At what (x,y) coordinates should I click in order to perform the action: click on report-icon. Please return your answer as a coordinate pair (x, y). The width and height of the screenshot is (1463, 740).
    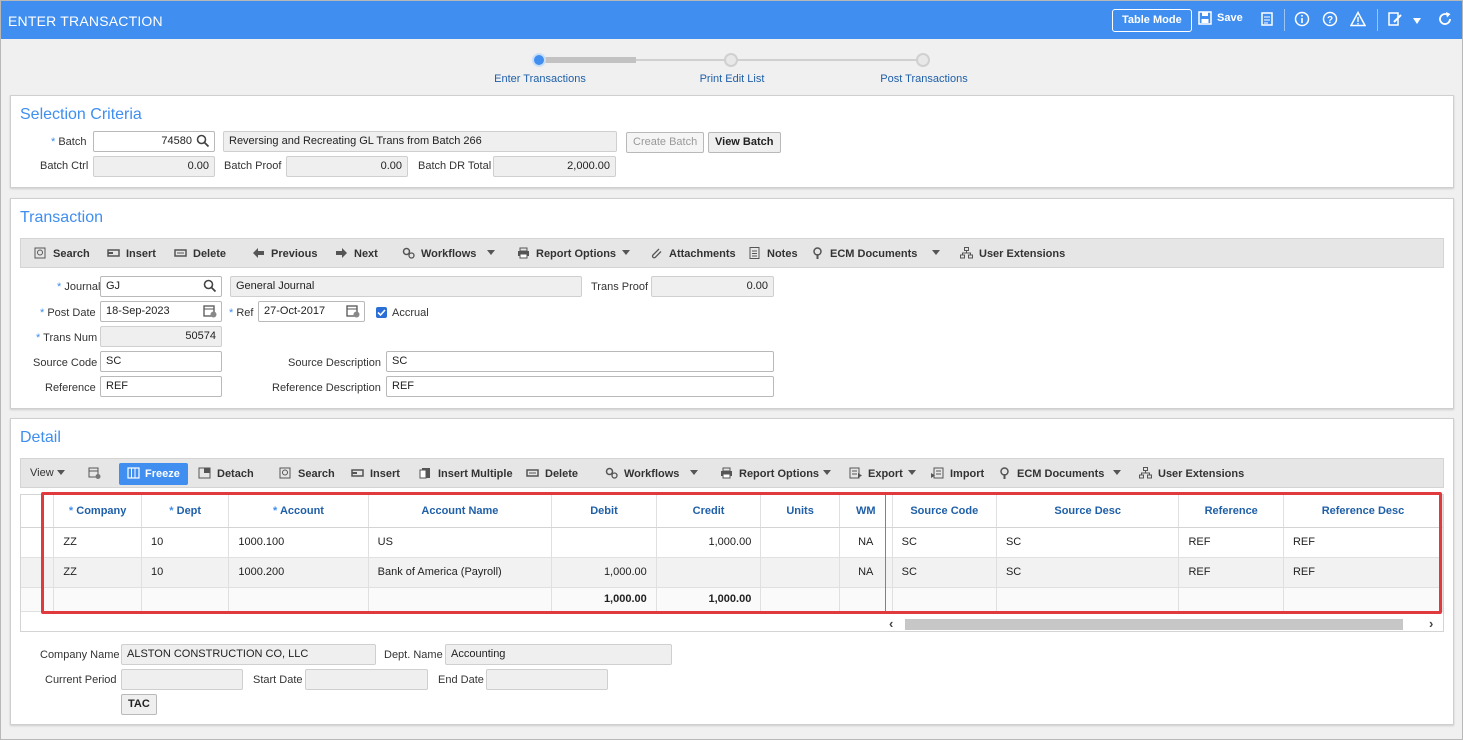
    Looking at the image, I should click on (1268, 20).